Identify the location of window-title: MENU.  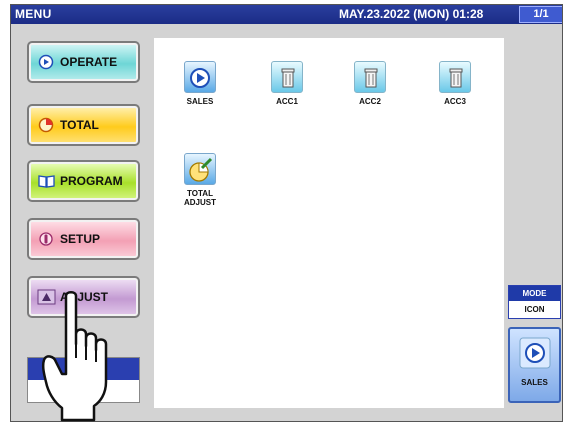
(33, 14).